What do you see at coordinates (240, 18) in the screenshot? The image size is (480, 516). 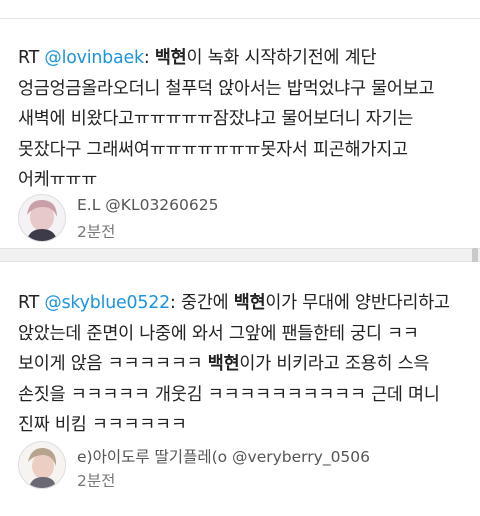 I see `top-divider` at bounding box center [240, 18].